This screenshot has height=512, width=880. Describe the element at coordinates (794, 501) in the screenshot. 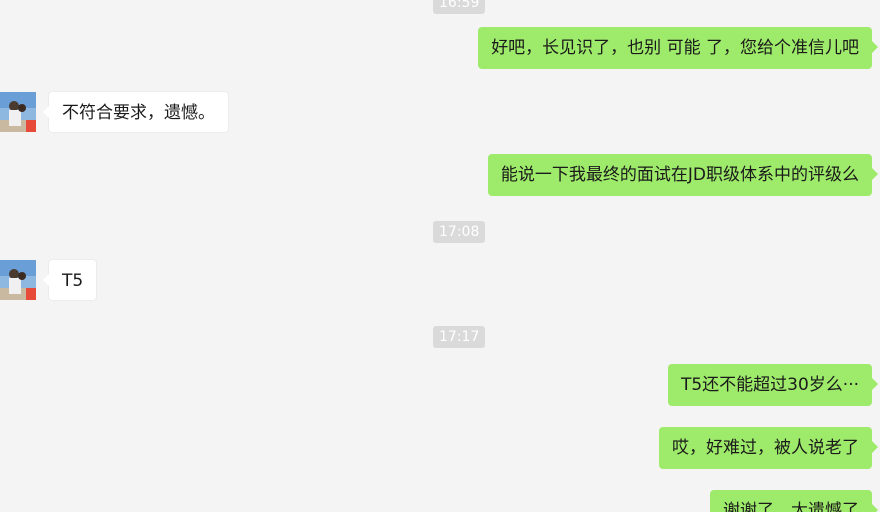

I see `outgoing-message: 谢谢了，太遗憾了` at that location.